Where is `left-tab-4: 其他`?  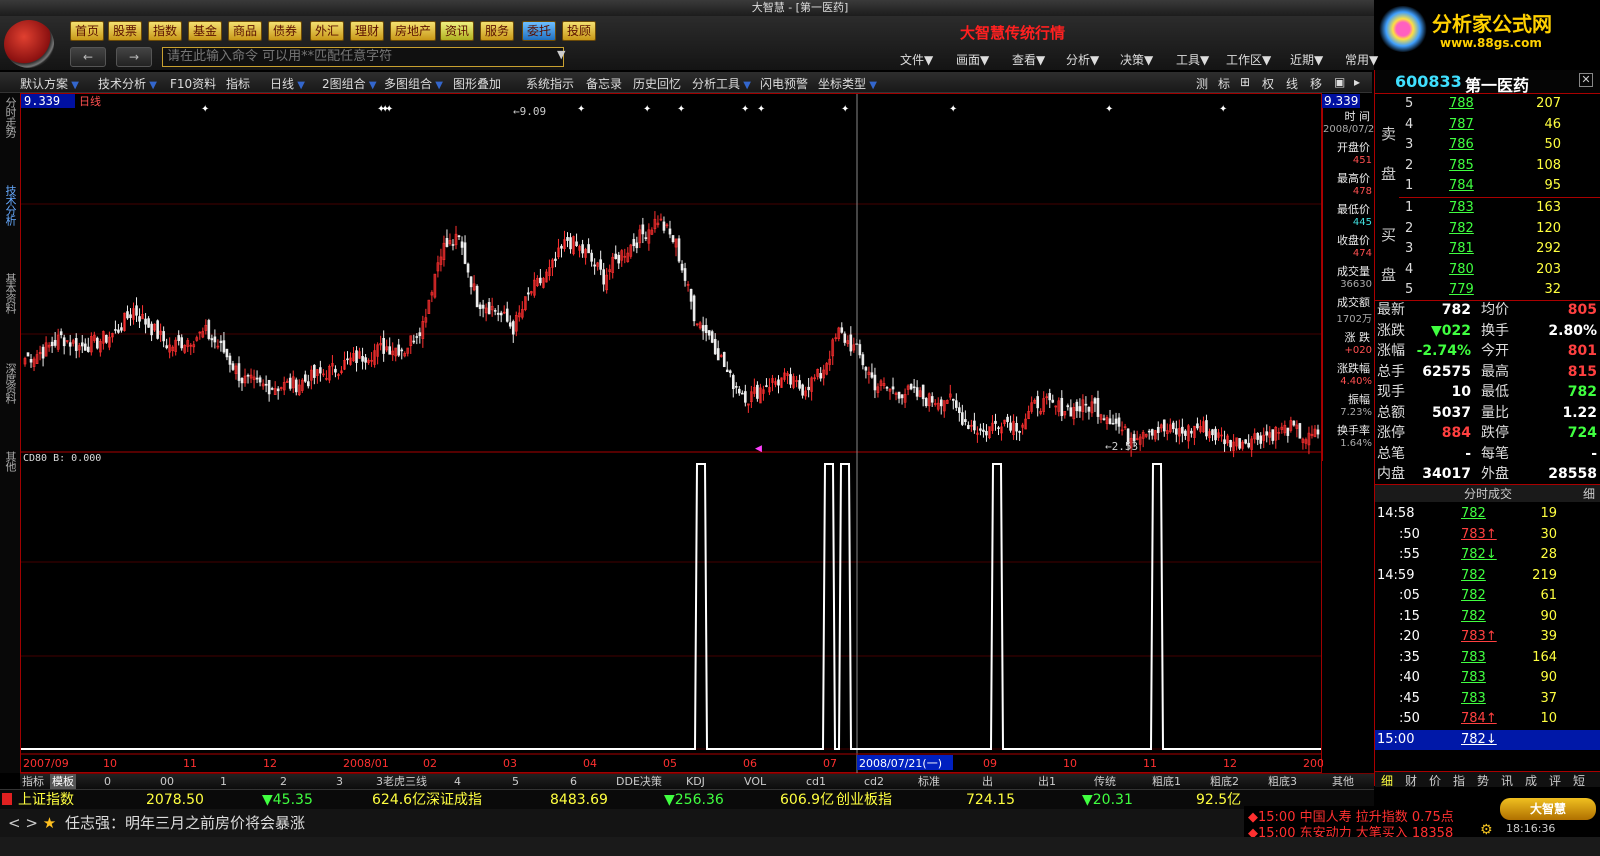 left-tab-4: 其他 is located at coordinates (10, 461).